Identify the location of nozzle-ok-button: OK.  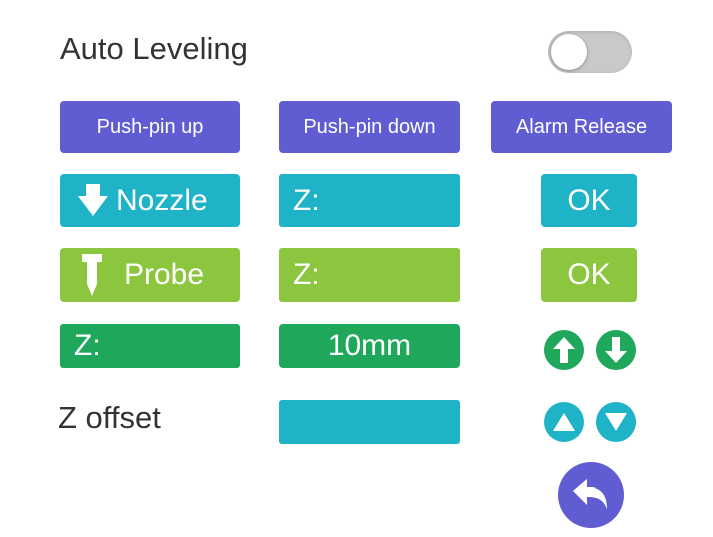
(589, 200).